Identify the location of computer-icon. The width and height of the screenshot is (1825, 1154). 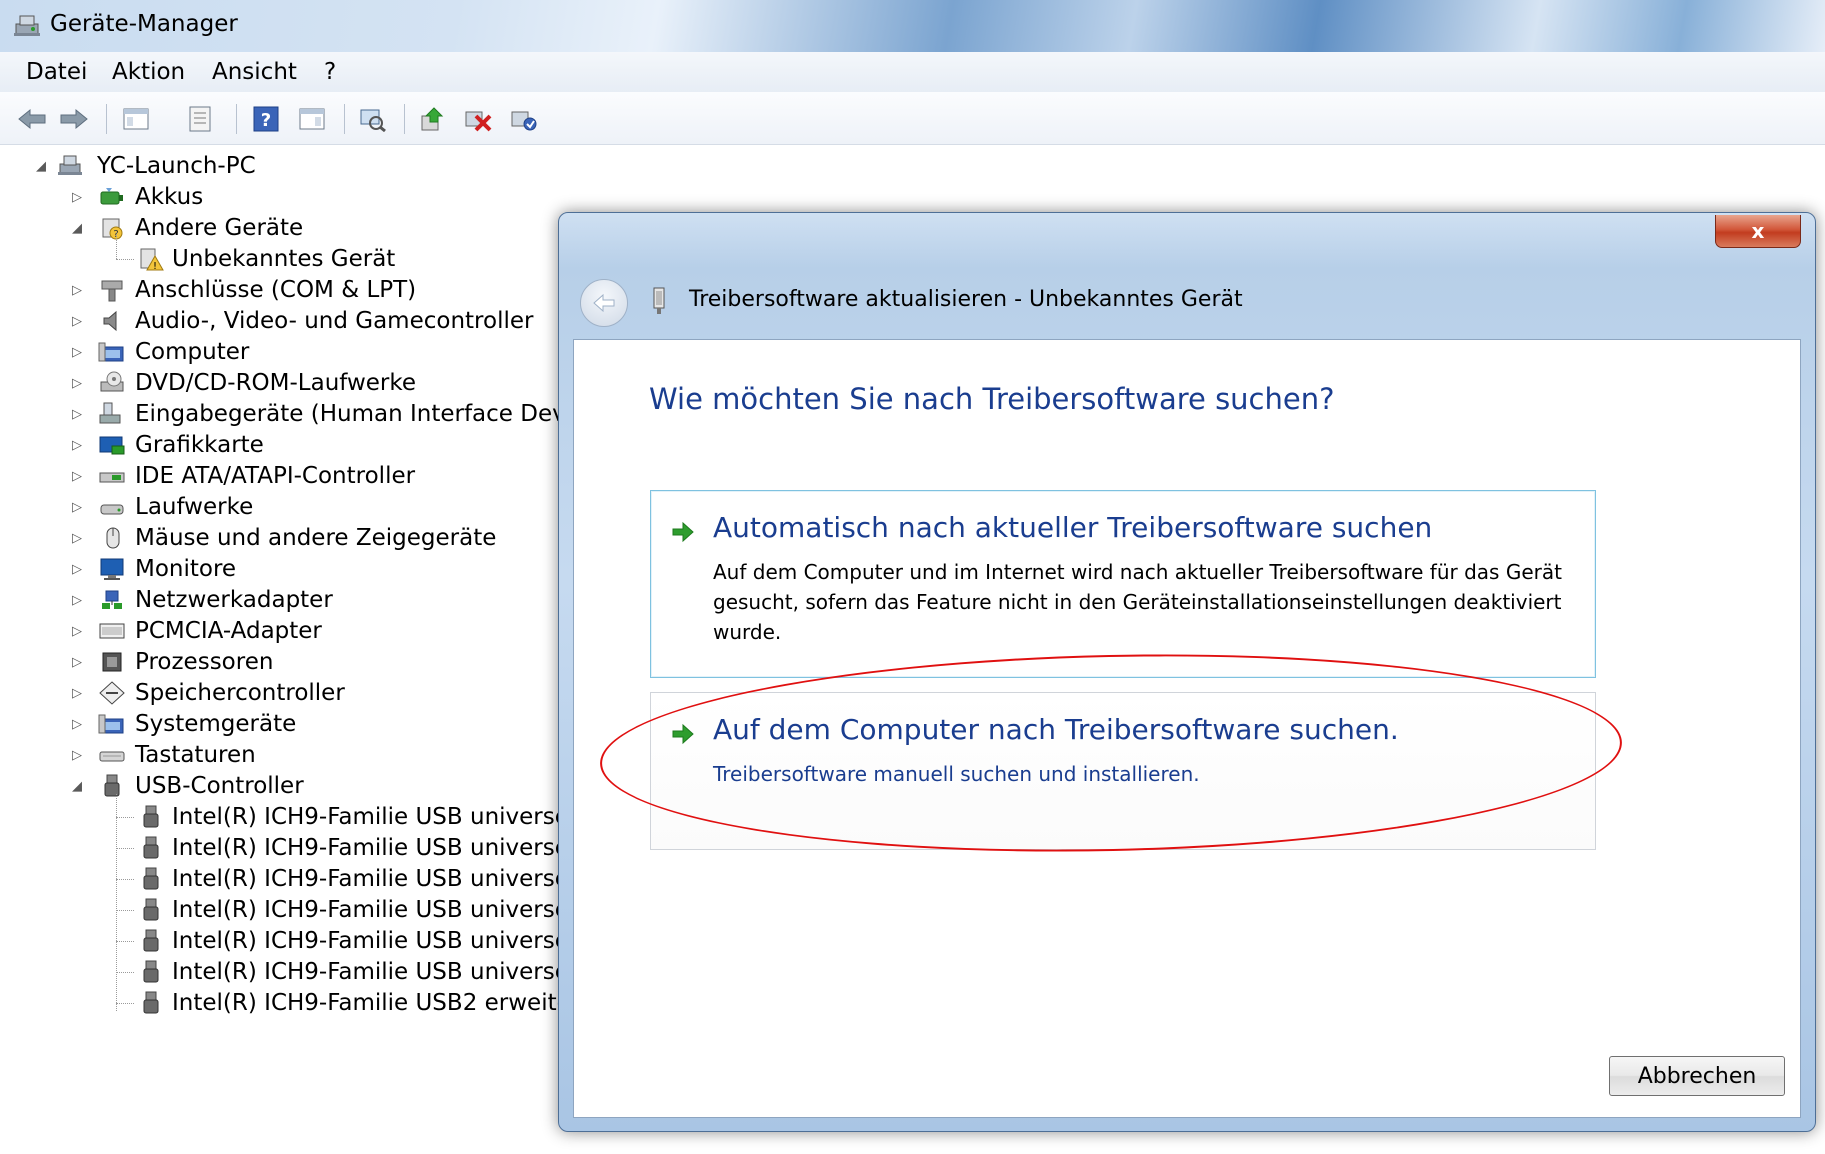
(111, 352).